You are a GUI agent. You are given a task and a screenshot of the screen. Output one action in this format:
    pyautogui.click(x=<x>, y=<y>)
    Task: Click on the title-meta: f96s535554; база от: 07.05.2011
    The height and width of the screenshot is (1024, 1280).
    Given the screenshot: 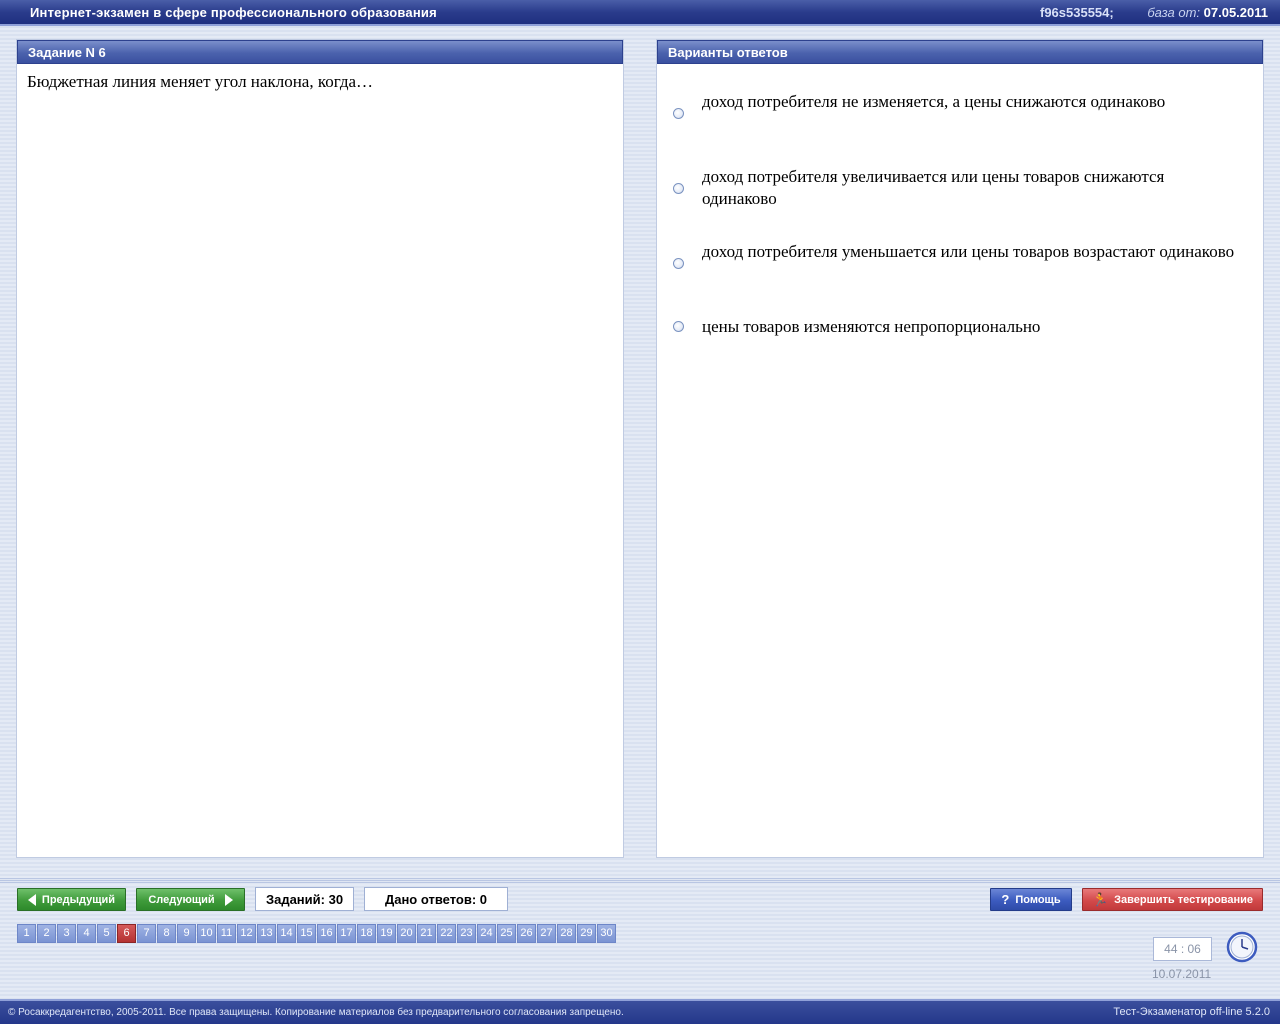 What is the action you would take?
    pyautogui.click(x=1154, y=12)
    